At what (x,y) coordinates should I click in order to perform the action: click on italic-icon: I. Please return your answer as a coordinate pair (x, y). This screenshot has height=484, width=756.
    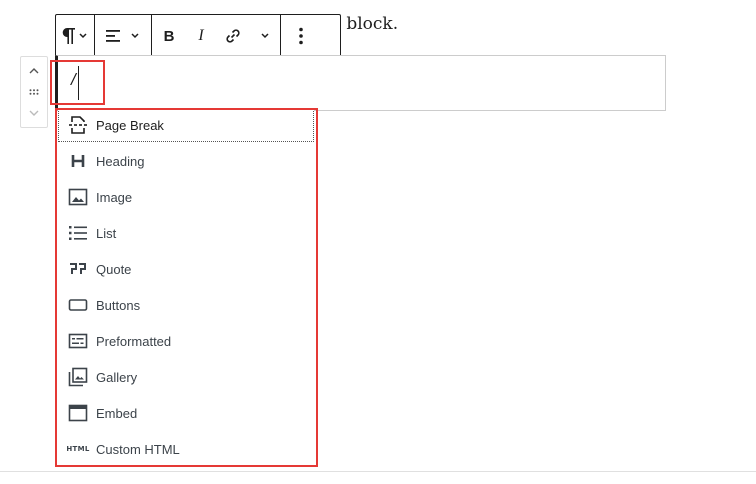
    Looking at the image, I should click on (201, 35).